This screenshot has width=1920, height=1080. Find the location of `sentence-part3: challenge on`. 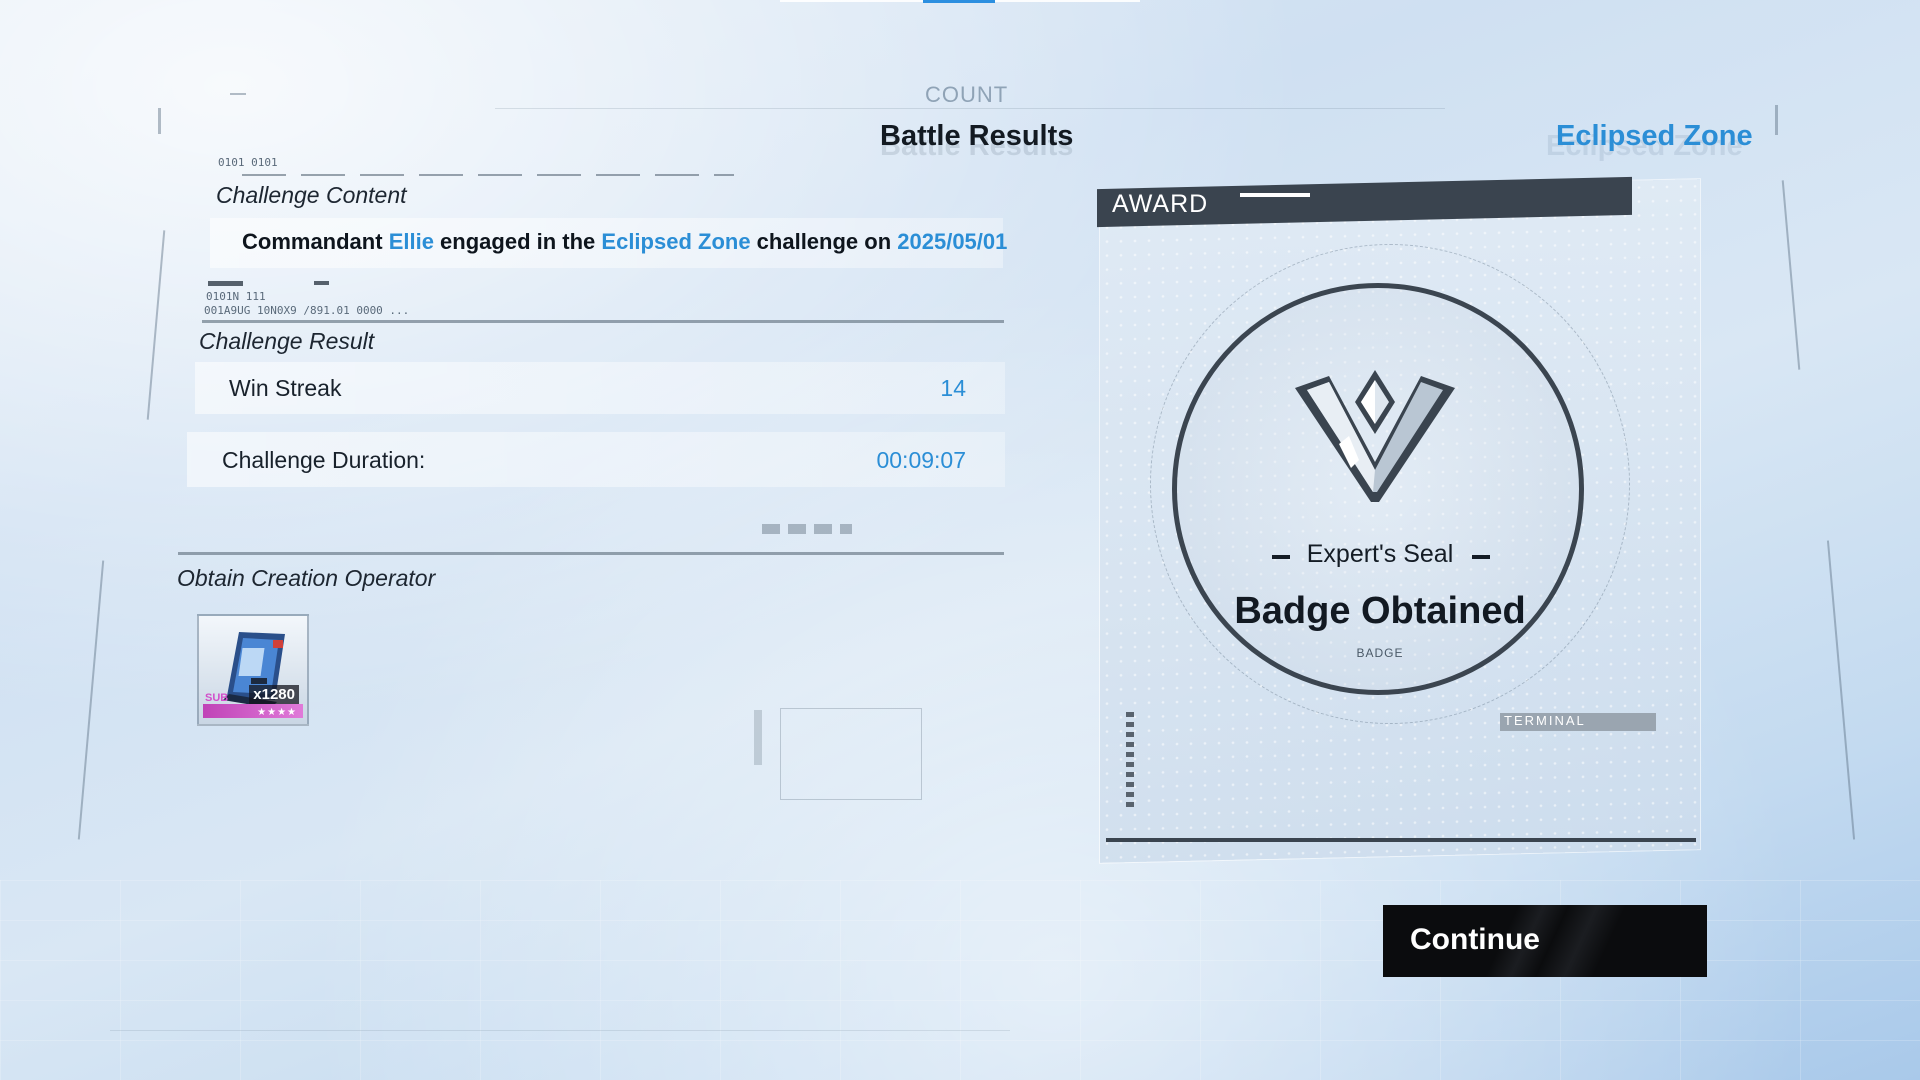

sentence-part3: challenge on is located at coordinates (824, 241).